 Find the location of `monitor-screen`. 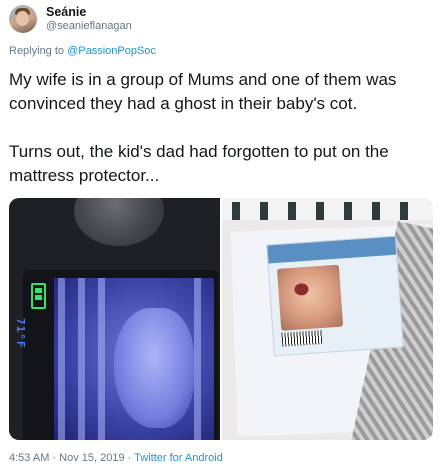

monitor-screen is located at coordinates (134, 359).